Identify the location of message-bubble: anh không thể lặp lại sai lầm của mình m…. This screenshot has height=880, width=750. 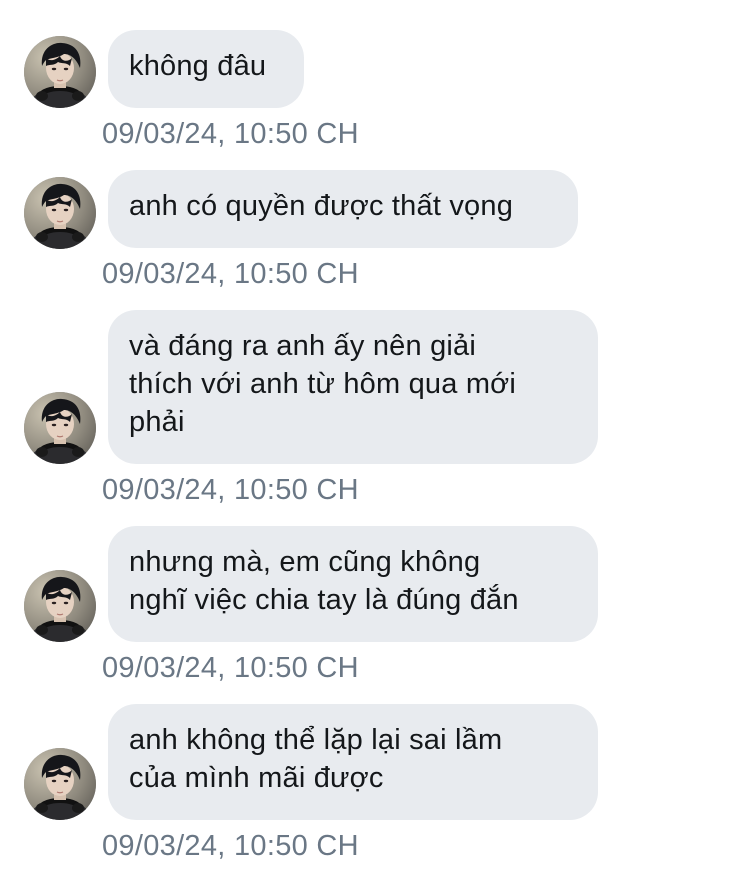
(353, 762).